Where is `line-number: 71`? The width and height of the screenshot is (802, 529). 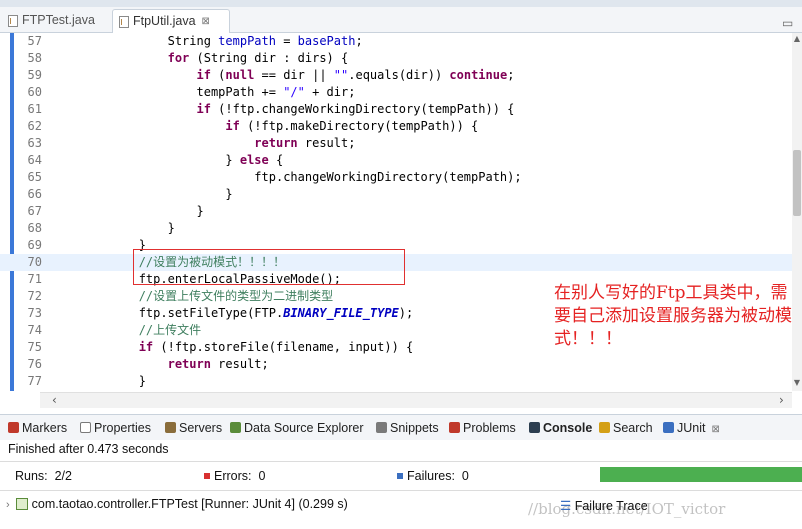 line-number: 71 is located at coordinates (34, 279).